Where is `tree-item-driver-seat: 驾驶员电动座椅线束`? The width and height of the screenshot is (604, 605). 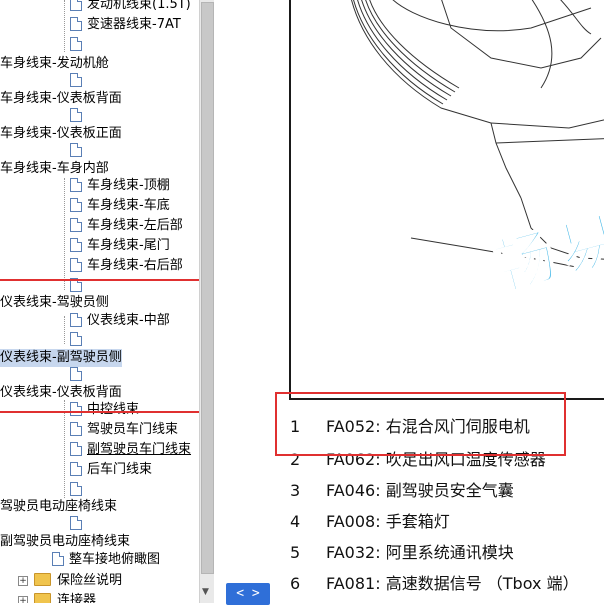 tree-item-driver-seat: 驾驶员电动座椅线束 is located at coordinates (58, 507).